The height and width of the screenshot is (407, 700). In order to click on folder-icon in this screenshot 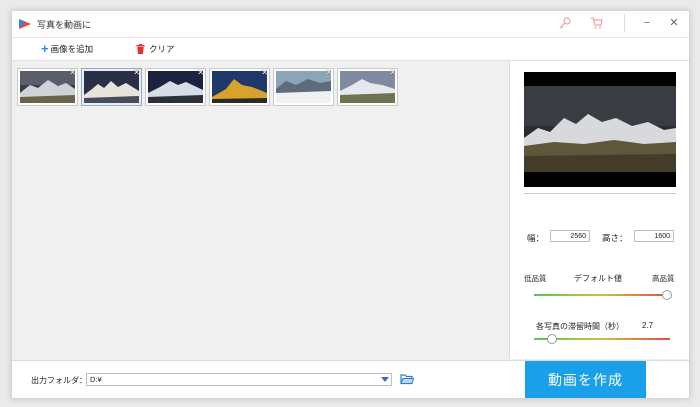, I will do `click(407, 379)`.